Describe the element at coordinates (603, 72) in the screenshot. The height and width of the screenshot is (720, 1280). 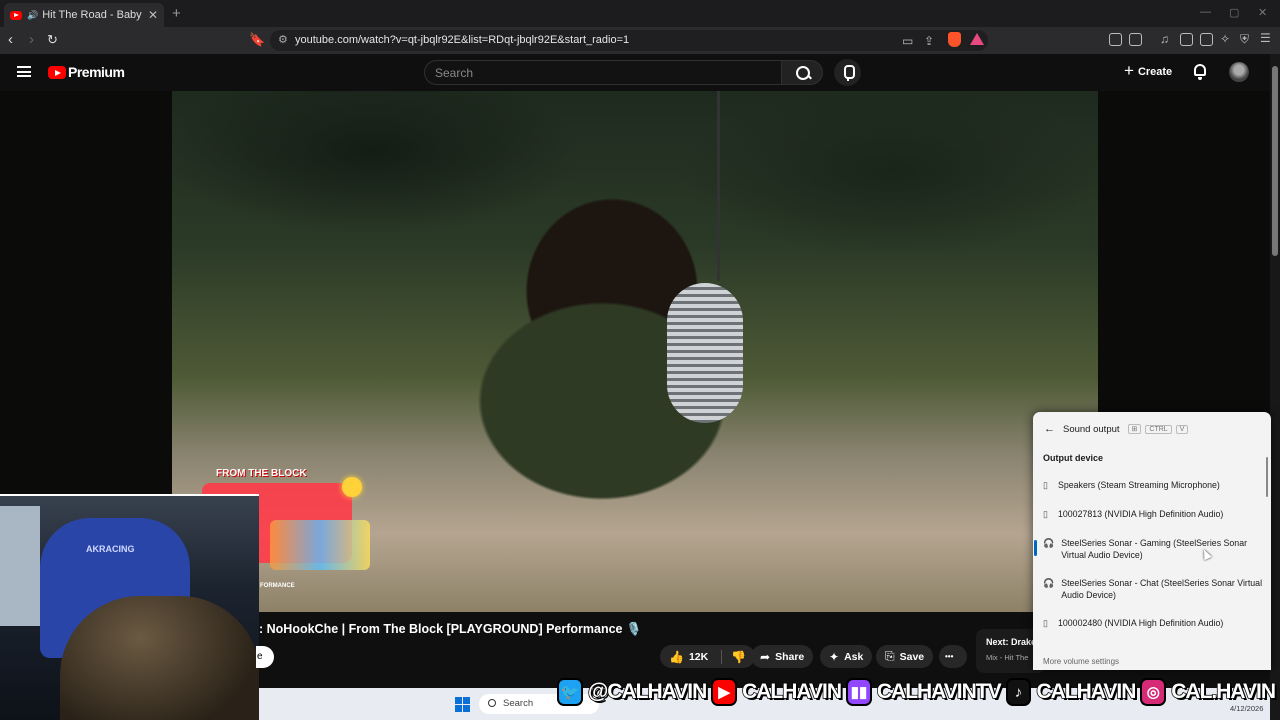
I see `search-input: Search` at that location.